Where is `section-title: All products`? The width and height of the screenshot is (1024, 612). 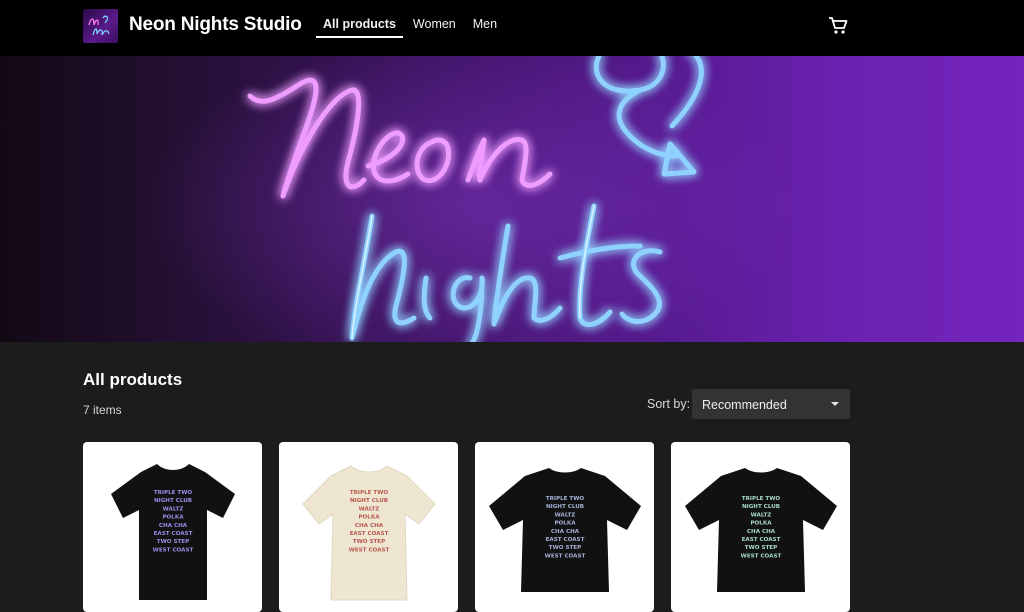
section-title: All products is located at coordinates (133, 379).